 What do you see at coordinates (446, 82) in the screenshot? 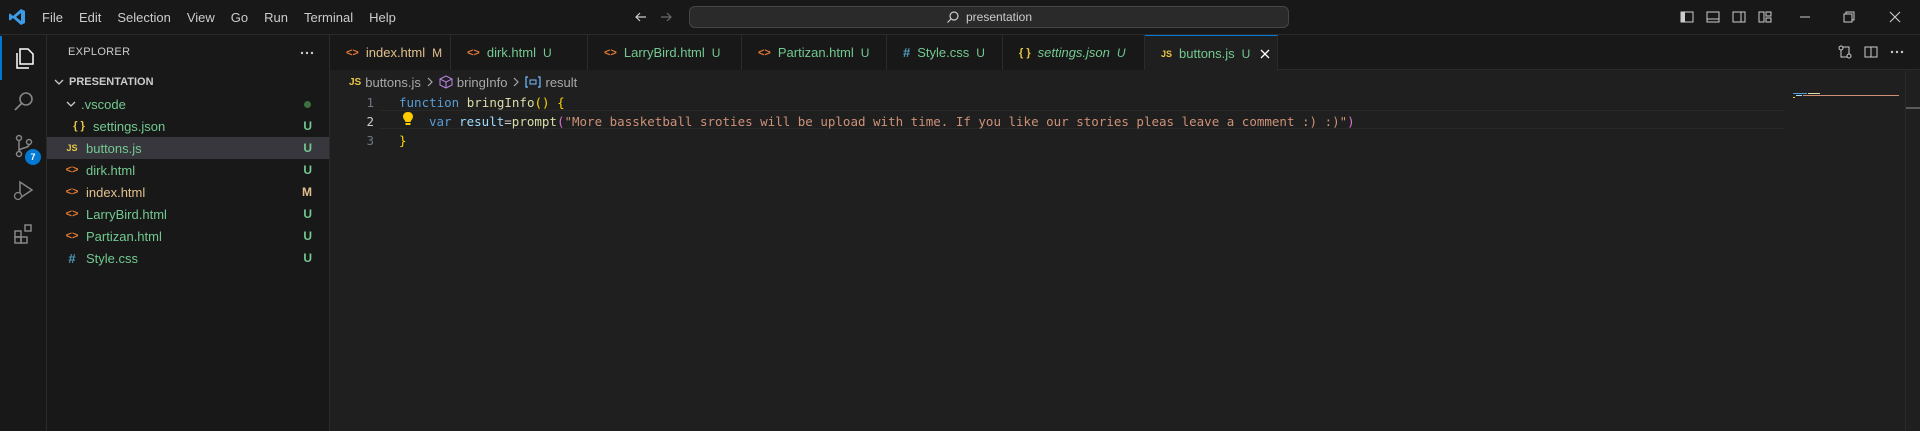
I see `function-cube-icon` at bounding box center [446, 82].